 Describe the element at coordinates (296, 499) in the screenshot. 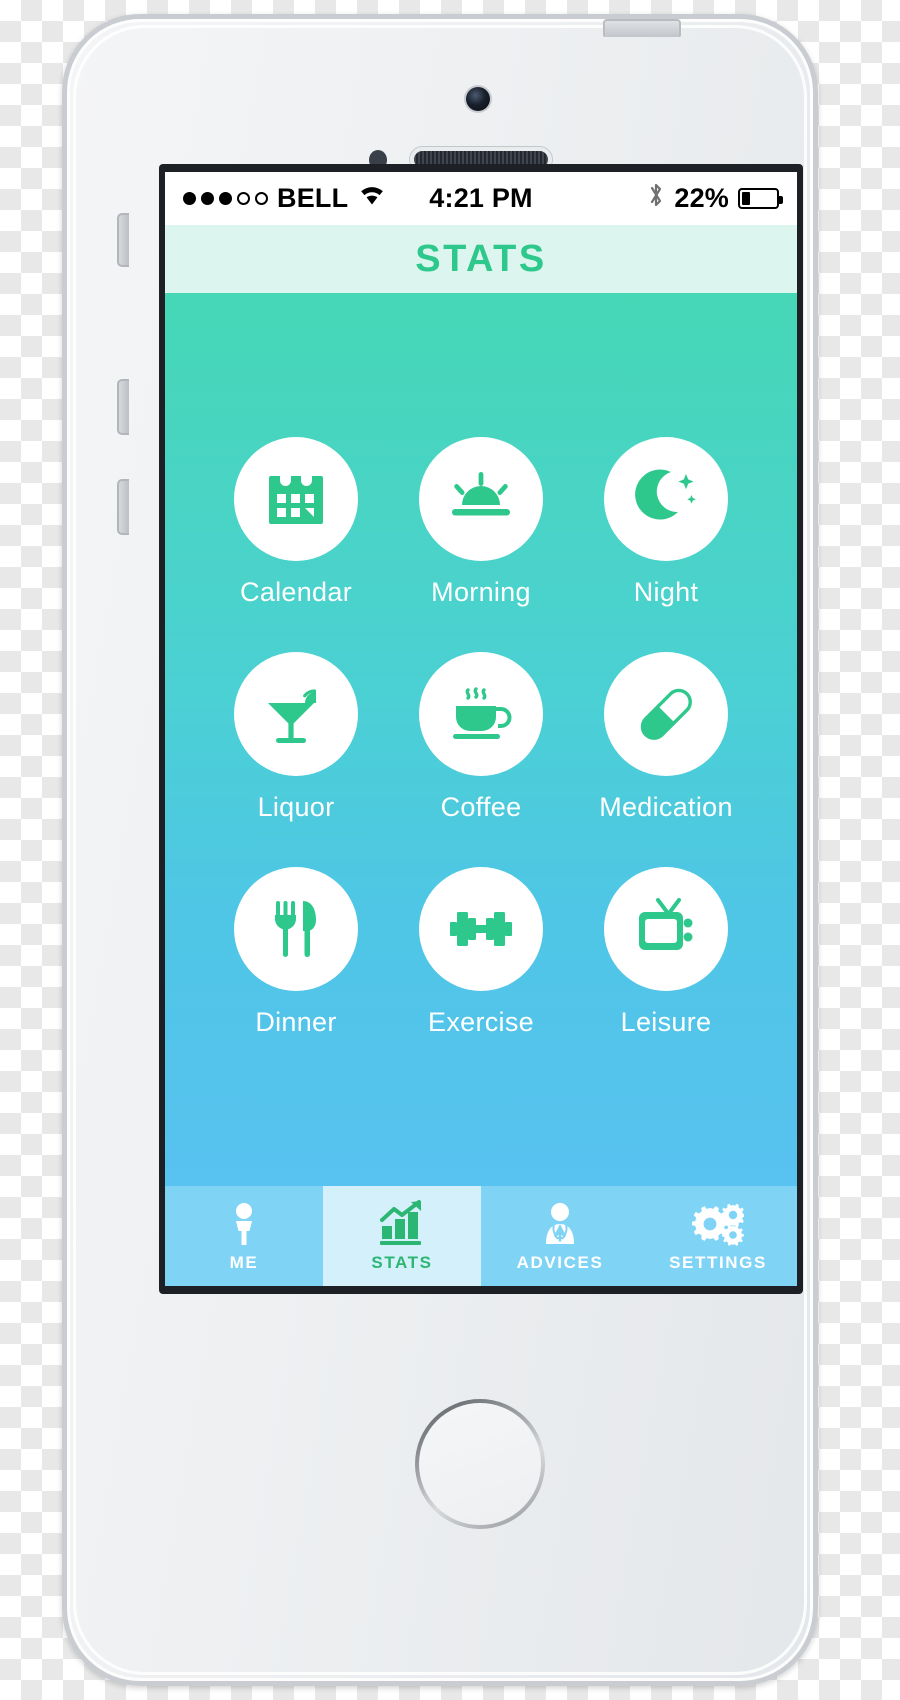

I see `calendar-icon` at that location.